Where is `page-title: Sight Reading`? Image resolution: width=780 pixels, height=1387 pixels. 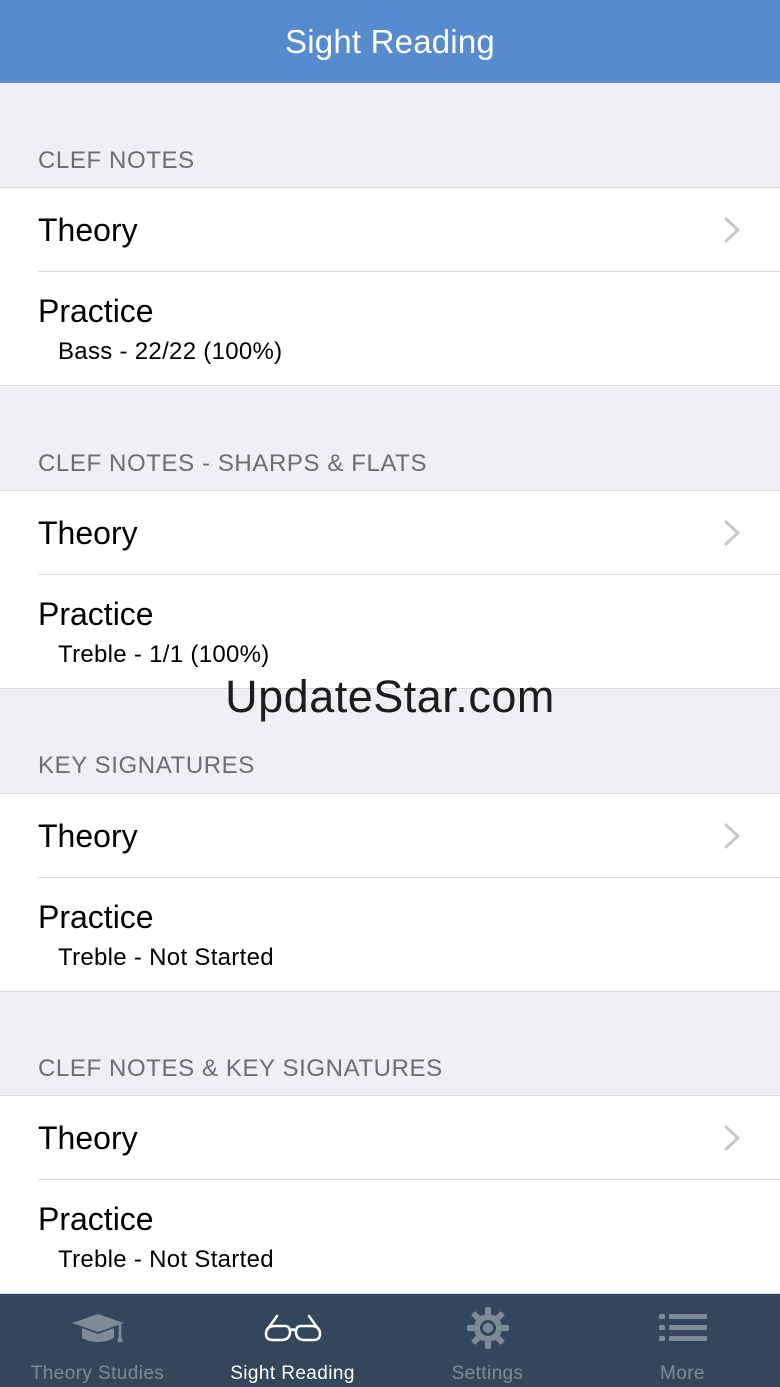
page-title: Sight Reading is located at coordinates (390, 41).